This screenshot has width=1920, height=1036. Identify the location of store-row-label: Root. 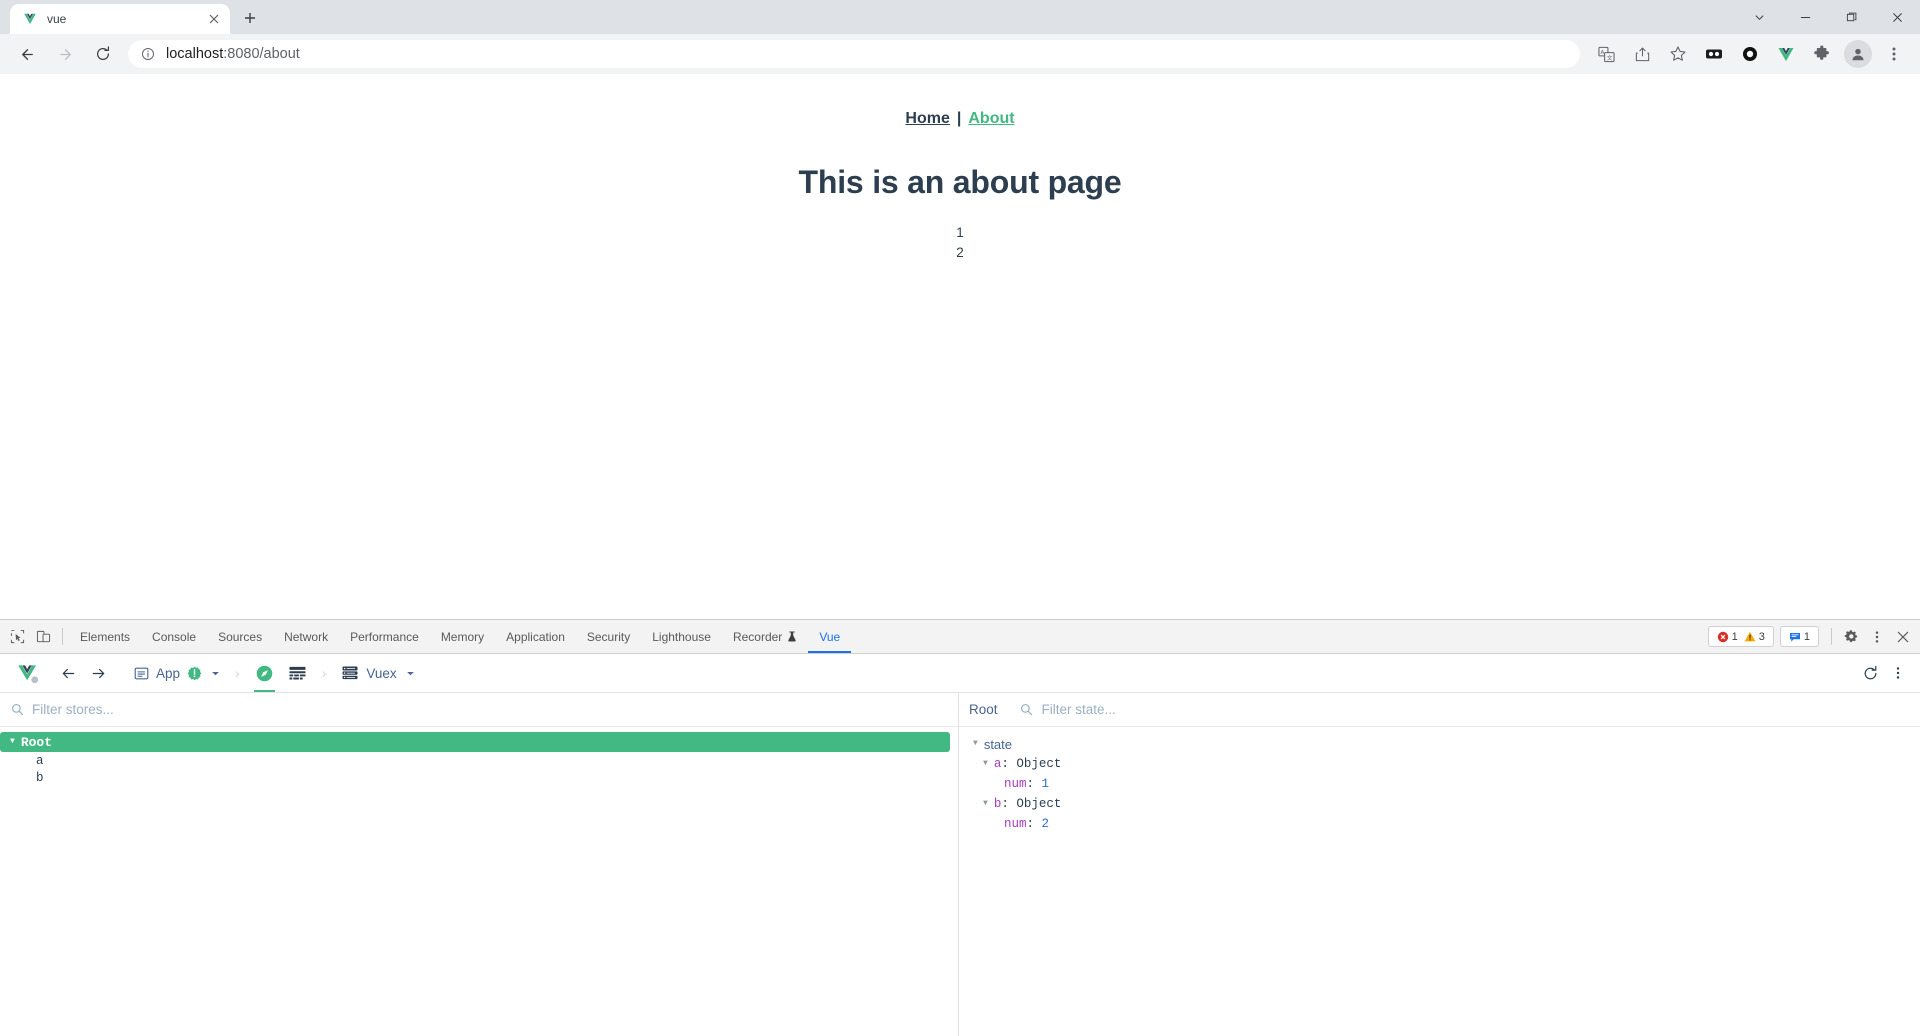
(36, 742).